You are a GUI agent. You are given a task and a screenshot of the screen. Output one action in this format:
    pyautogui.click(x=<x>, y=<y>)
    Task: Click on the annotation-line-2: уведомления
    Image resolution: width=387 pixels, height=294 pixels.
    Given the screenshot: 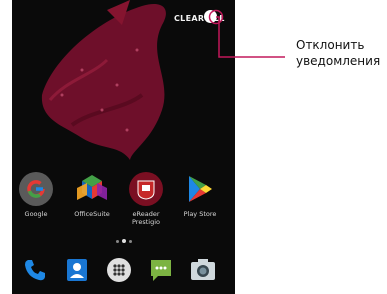 What is the action you would take?
    pyautogui.click(x=338, y=61)
    